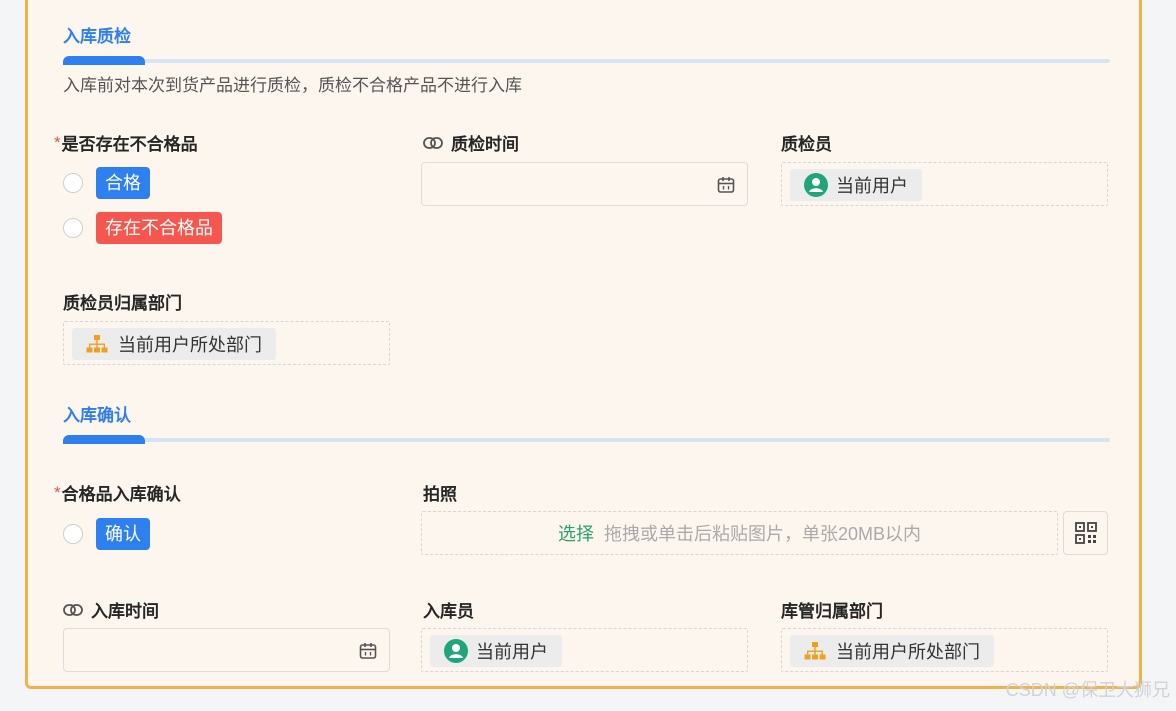  Describe the element at coordinates (125, 611) in the screenshot. I see `field-label-text: 入库时间` at that location.